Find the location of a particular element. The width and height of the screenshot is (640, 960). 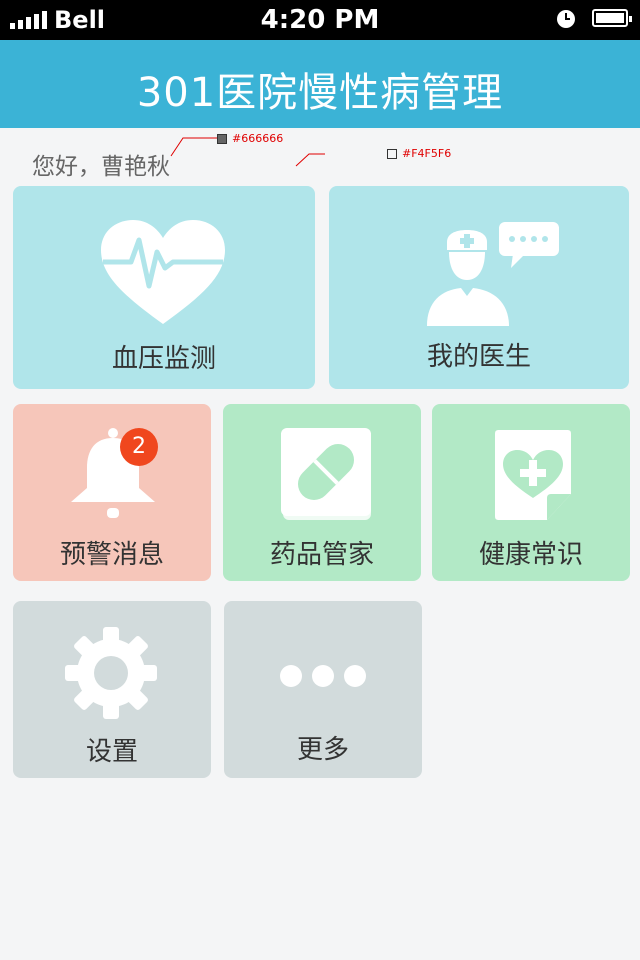

tile-label: 血压监测 is located at coordinates (163, 359).